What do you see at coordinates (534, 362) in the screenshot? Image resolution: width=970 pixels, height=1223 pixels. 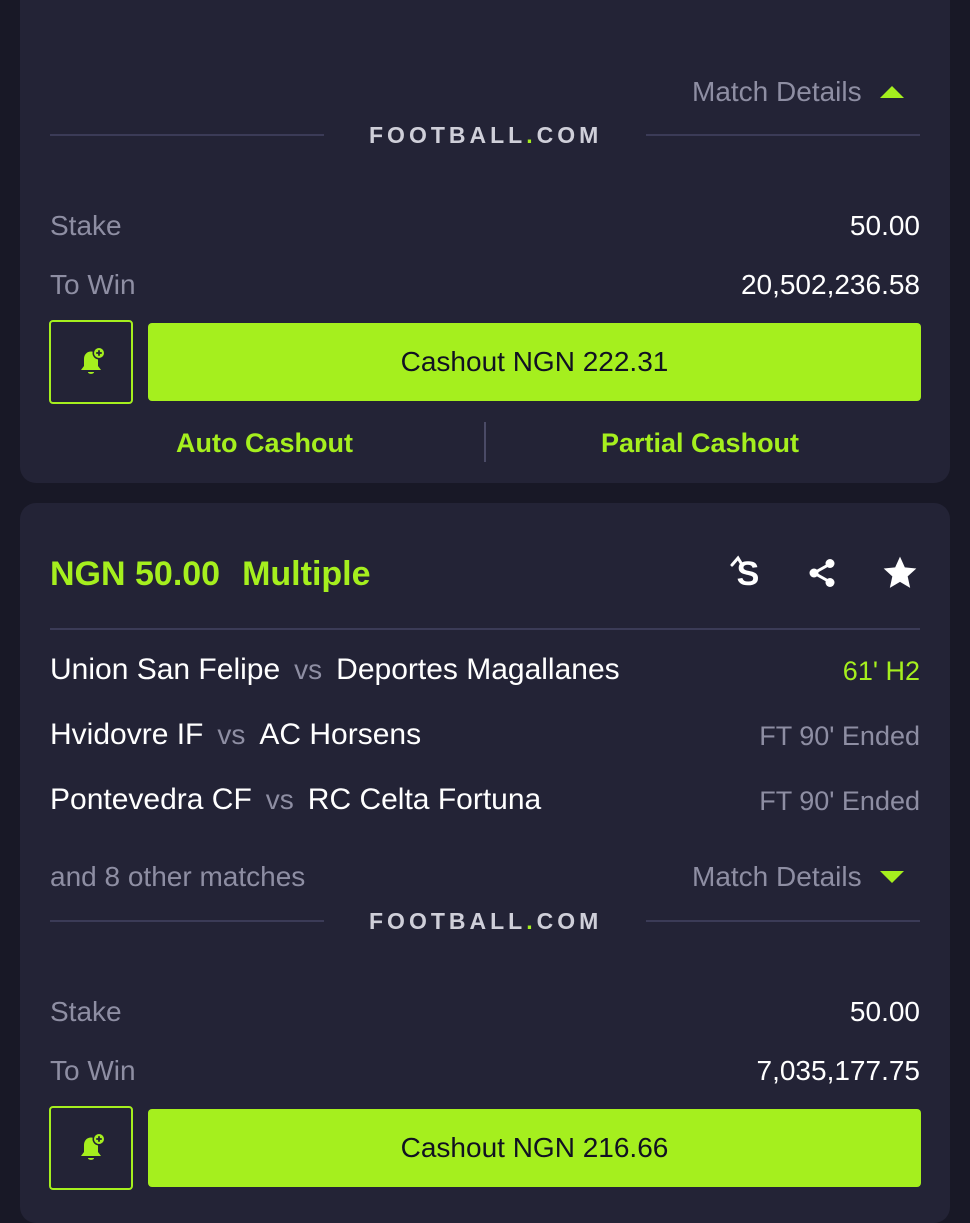 I see `cashout-button: Cashout NGN 222.31` at bounding box center [534, 362].